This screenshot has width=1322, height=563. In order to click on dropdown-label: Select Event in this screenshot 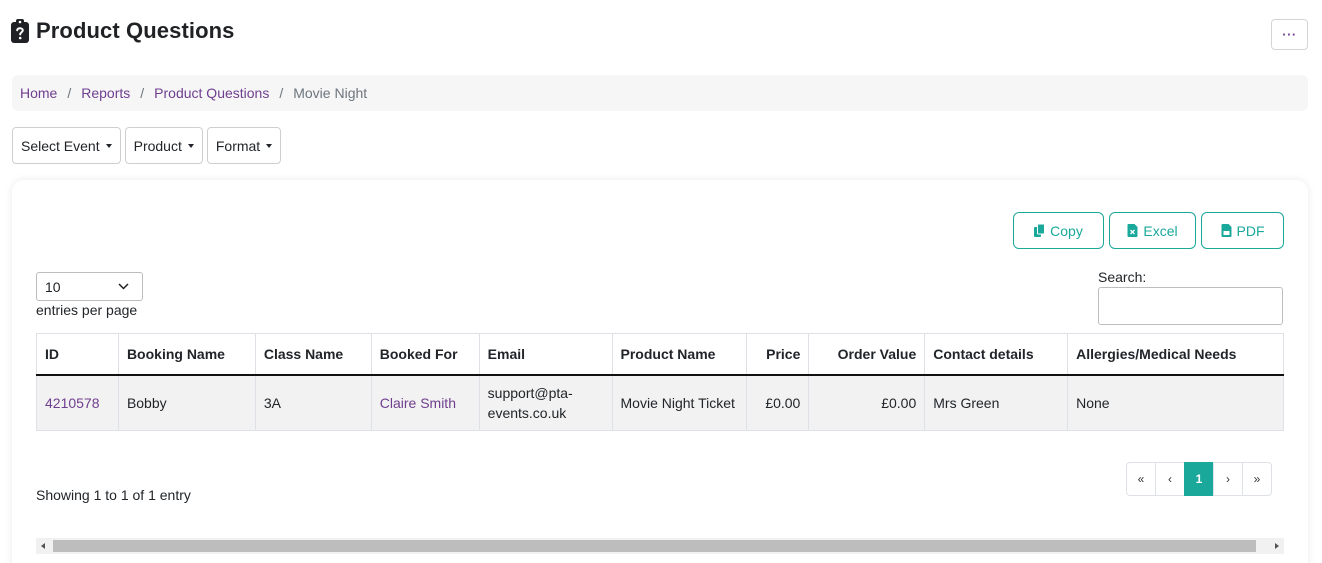, I will do `click(60, 145)`.